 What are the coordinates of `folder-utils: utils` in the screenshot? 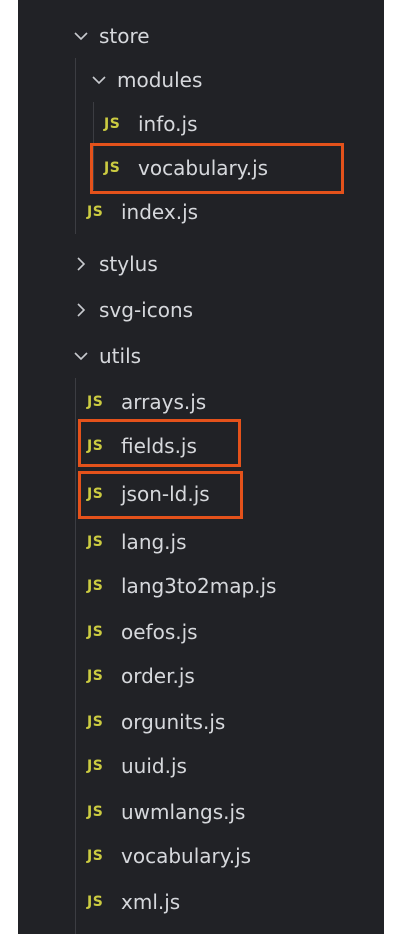 It's located at (201, 356).